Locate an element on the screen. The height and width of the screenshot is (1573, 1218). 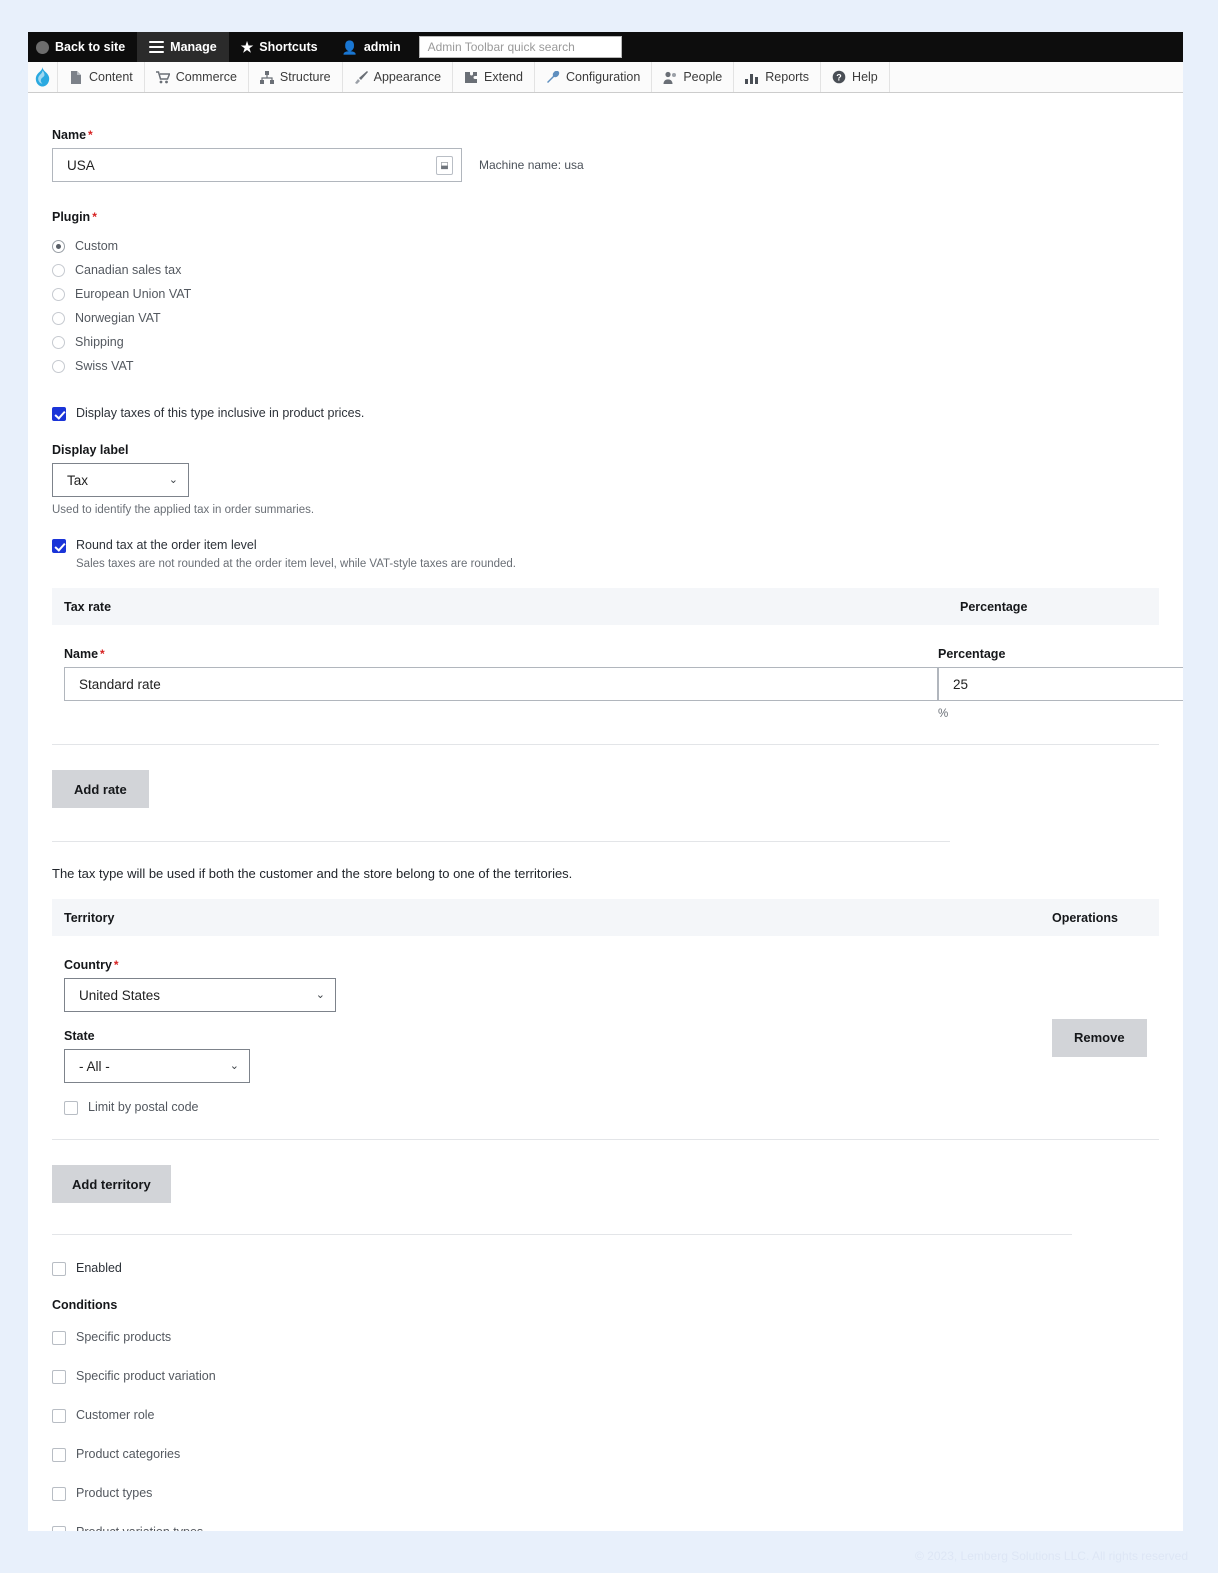
name-input-value: USA is located at coordinates (81, 165).